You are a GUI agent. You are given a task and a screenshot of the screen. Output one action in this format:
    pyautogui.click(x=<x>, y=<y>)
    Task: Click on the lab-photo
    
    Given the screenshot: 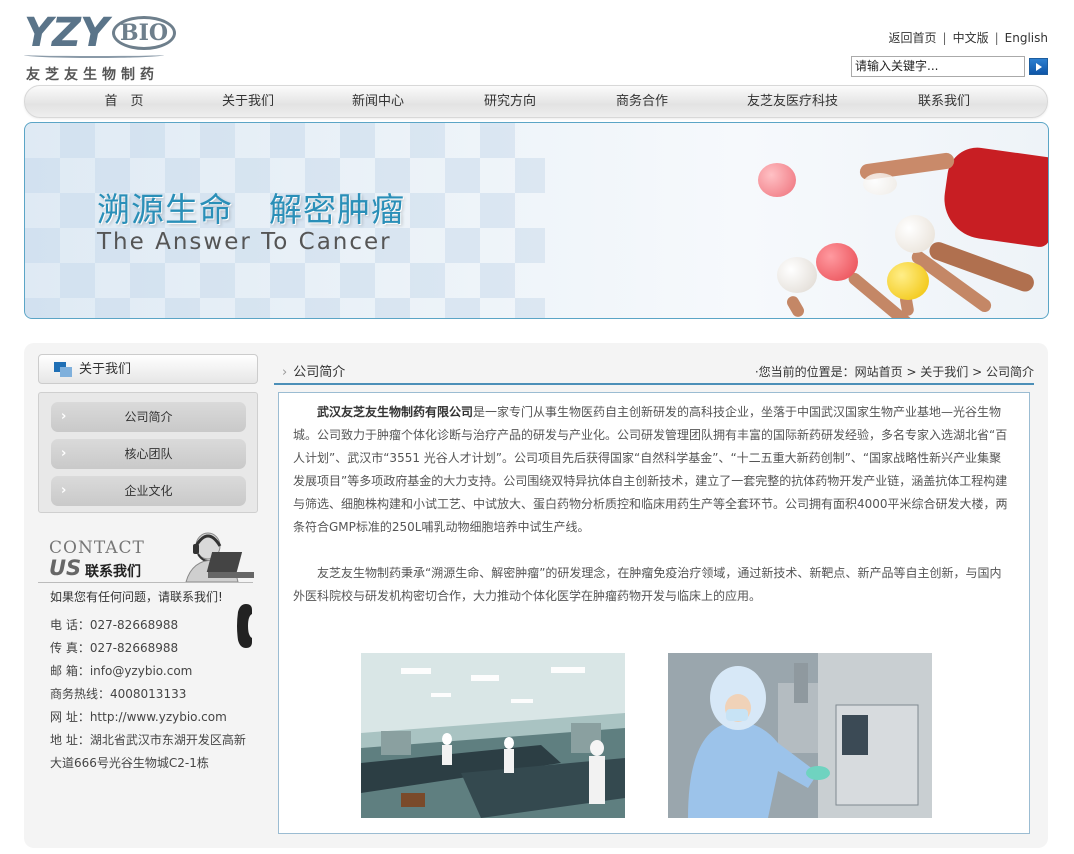 What is the action you would take?
    pyautogui.click(x=493, y=735)
    